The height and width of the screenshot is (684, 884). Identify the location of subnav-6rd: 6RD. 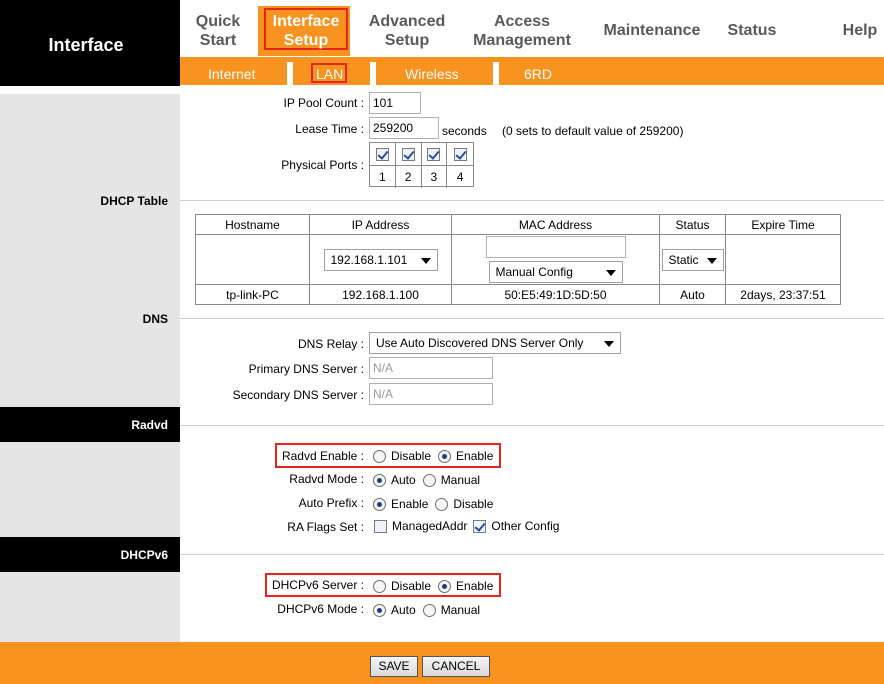
(538, 74).